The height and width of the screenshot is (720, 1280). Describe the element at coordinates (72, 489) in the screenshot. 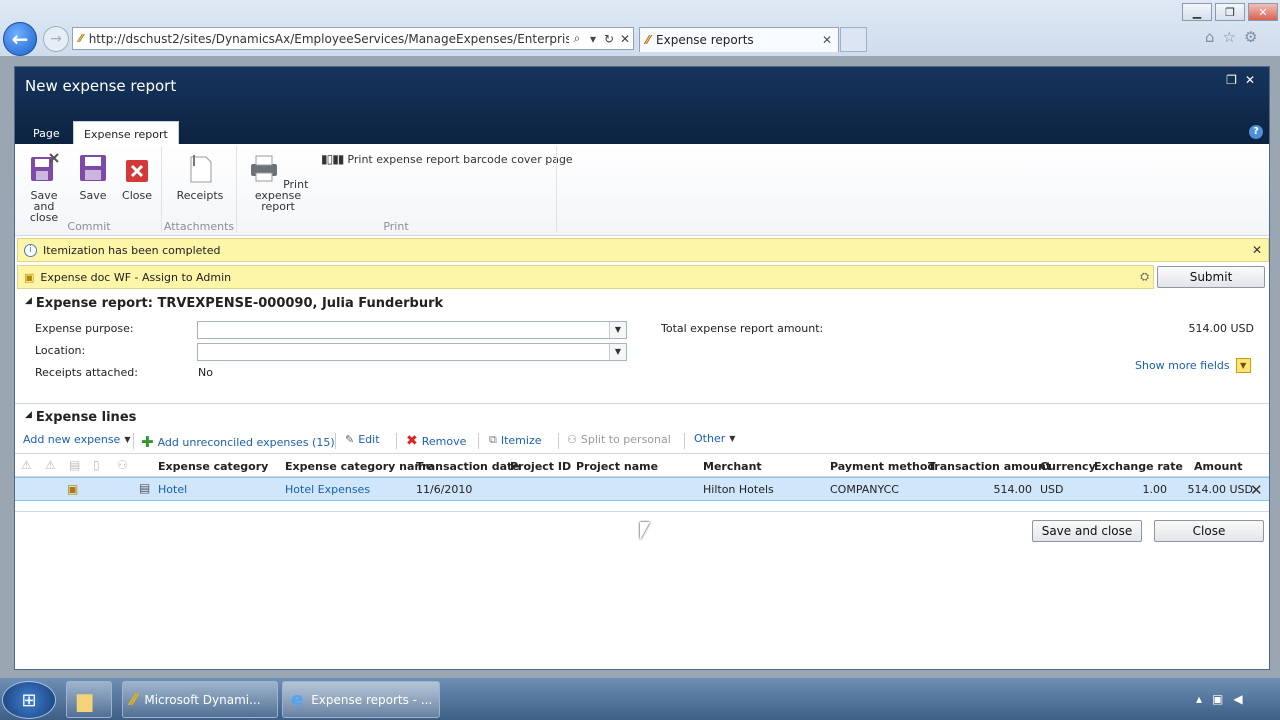

I see `receipt-icon: ▣` at that location.